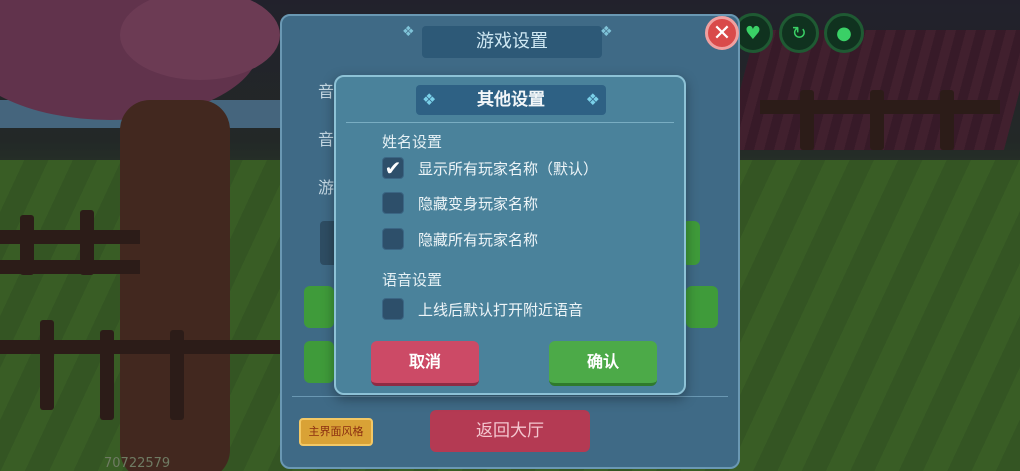  I want to click on option-hide-all-names: 隐藏所有玩家名称, so click(460, 239).